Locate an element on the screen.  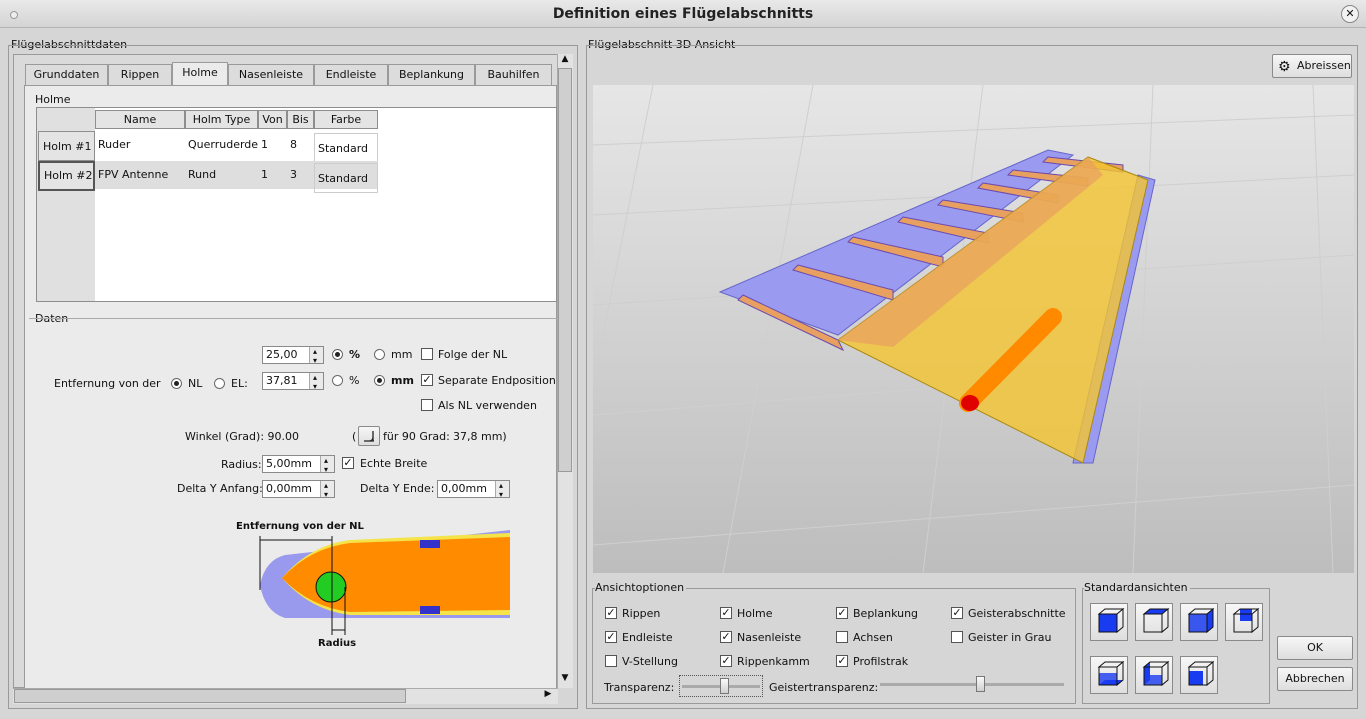
profilstrak-label: Profilstrak is located at coordinates (881, 661).